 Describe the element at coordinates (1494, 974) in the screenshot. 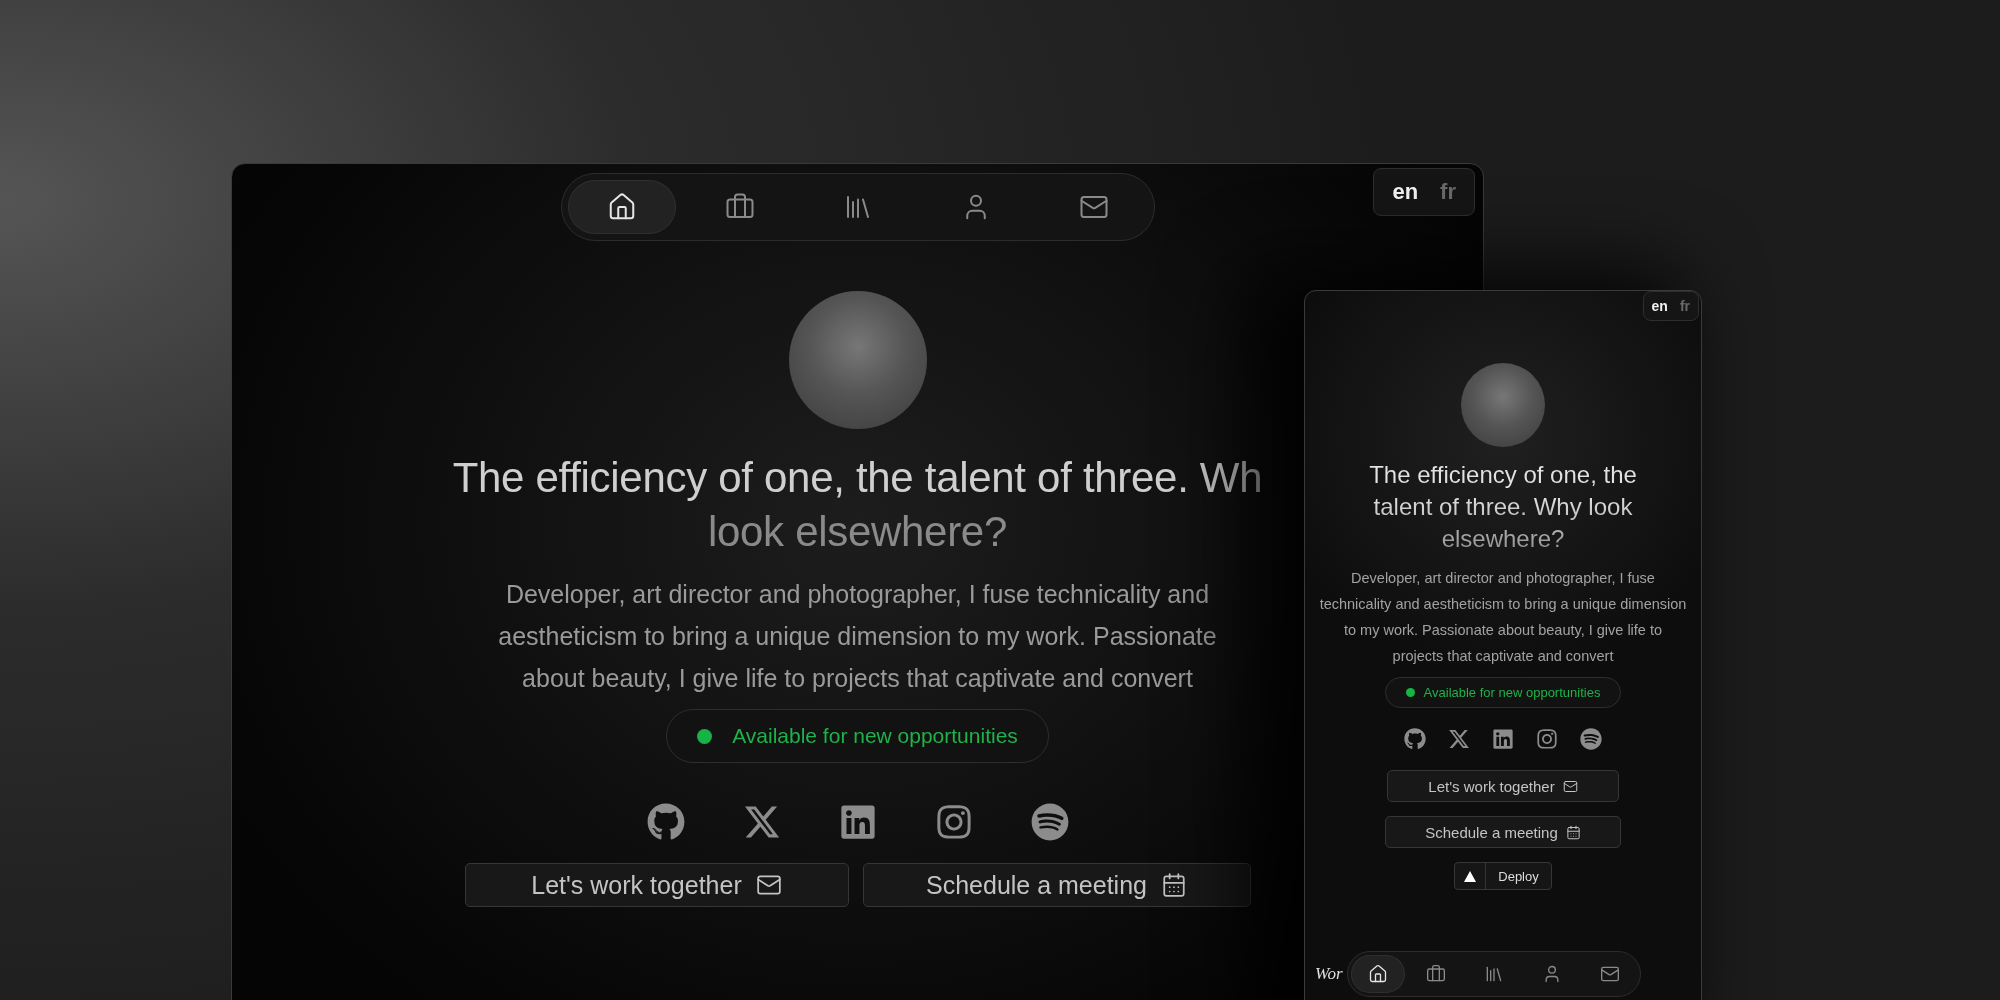

I see `library-icon` at that location.